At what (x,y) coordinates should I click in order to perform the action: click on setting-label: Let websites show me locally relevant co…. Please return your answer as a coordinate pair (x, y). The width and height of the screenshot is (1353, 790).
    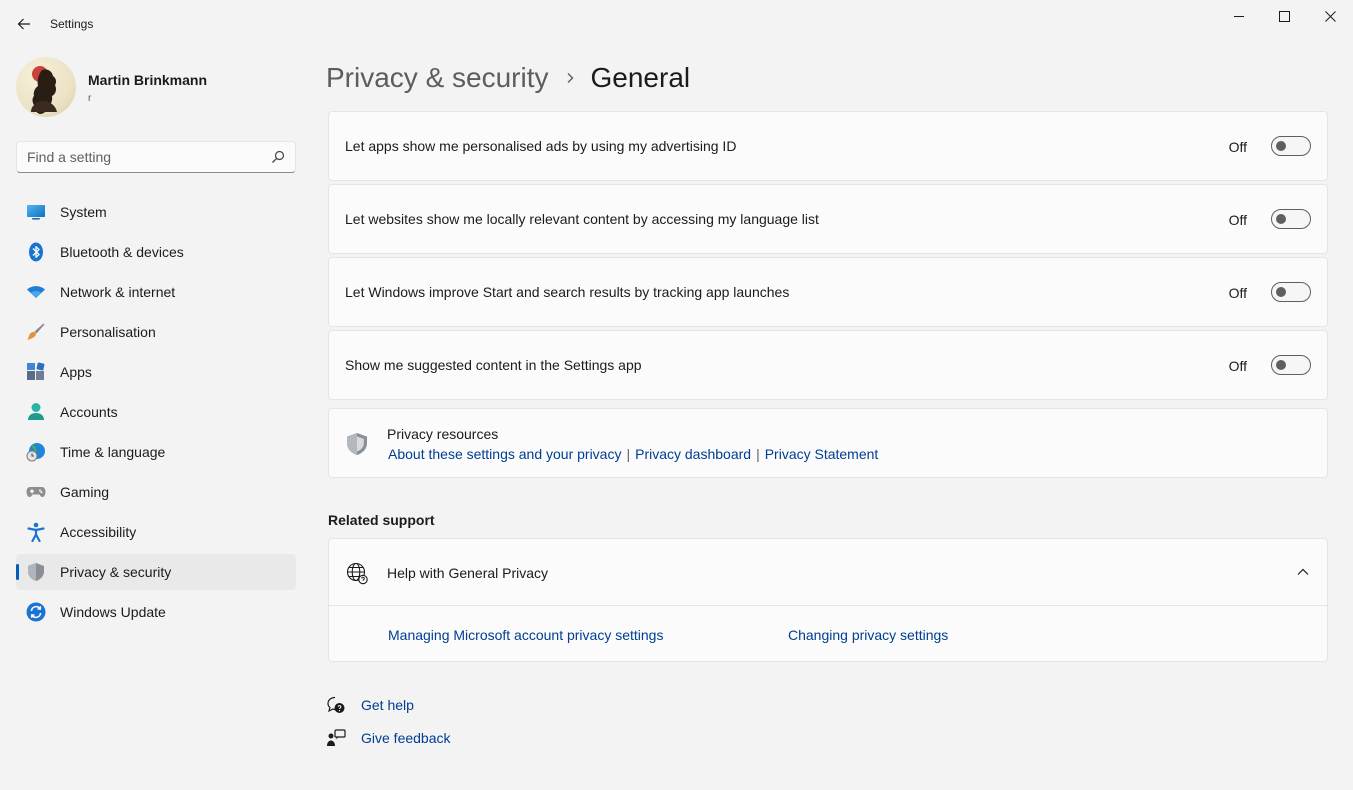
    Looking at the image, I should click on (582, 219).